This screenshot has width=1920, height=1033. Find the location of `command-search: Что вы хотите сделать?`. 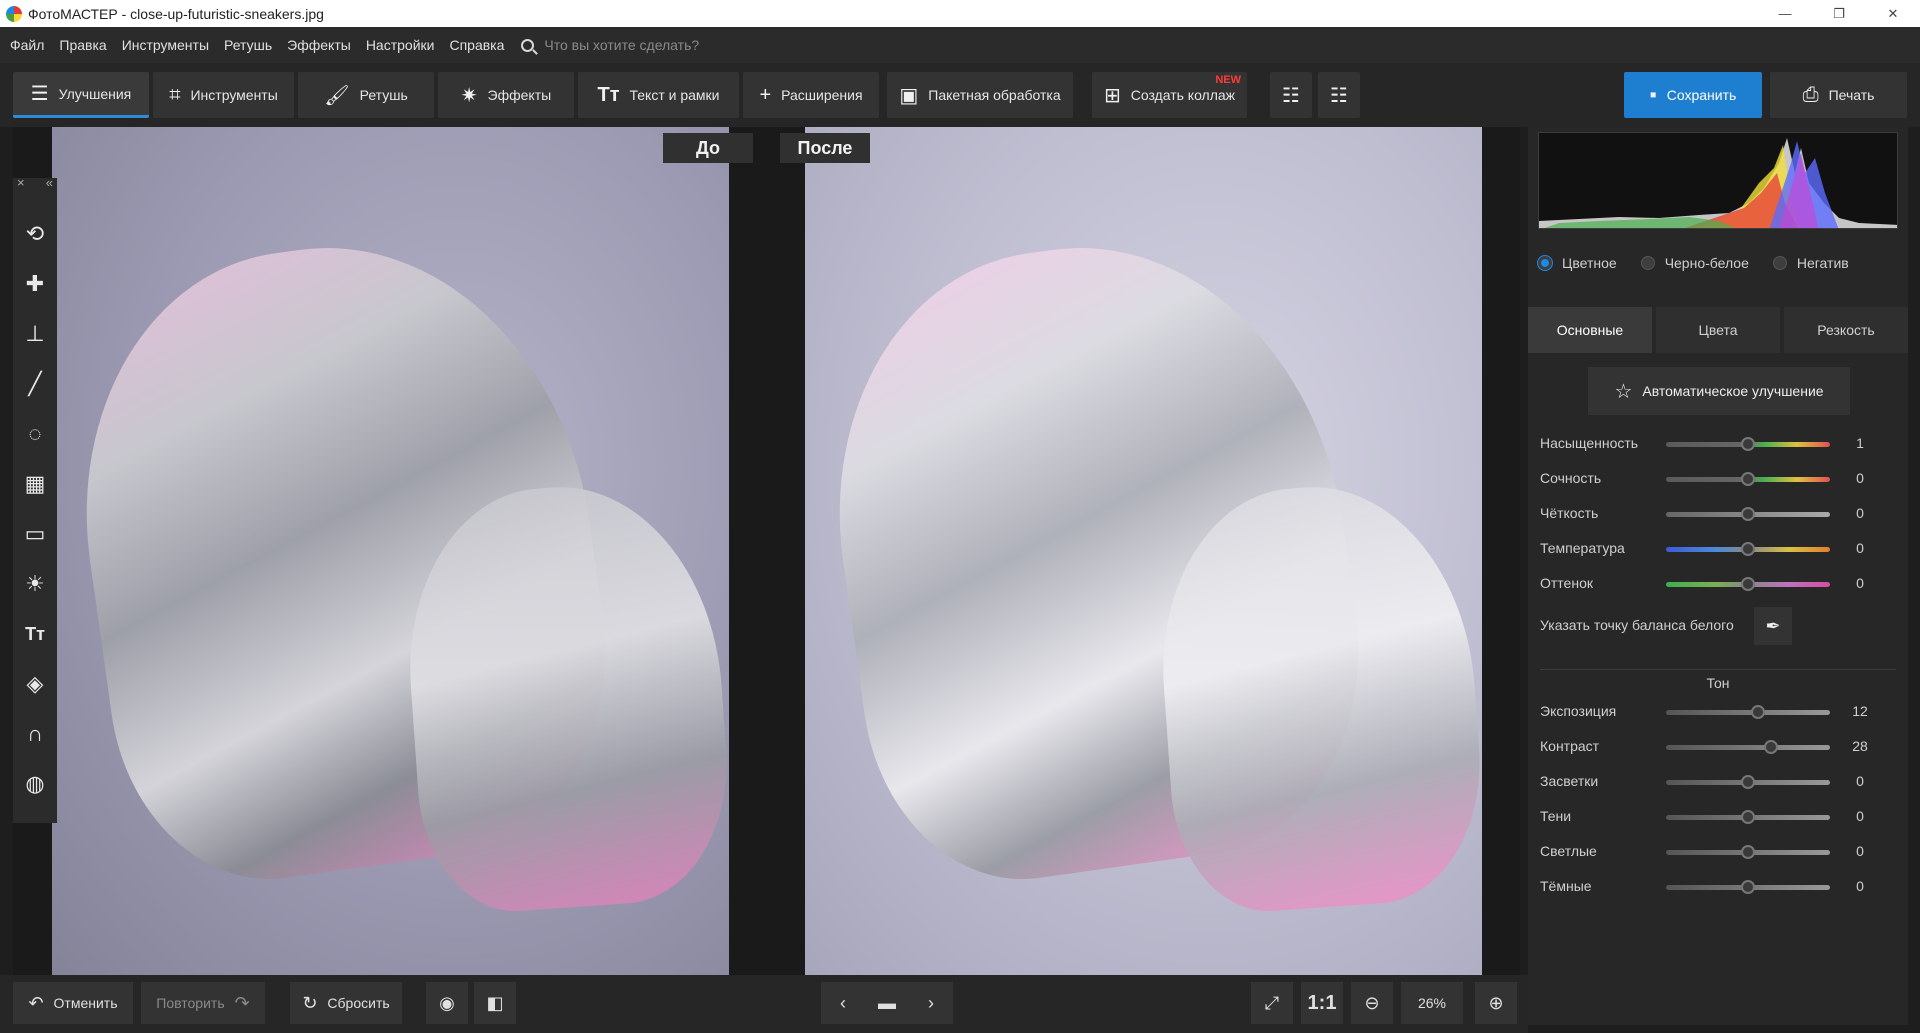

command-search: Что вы хотите сделать? is located at coordinates (610, 45).